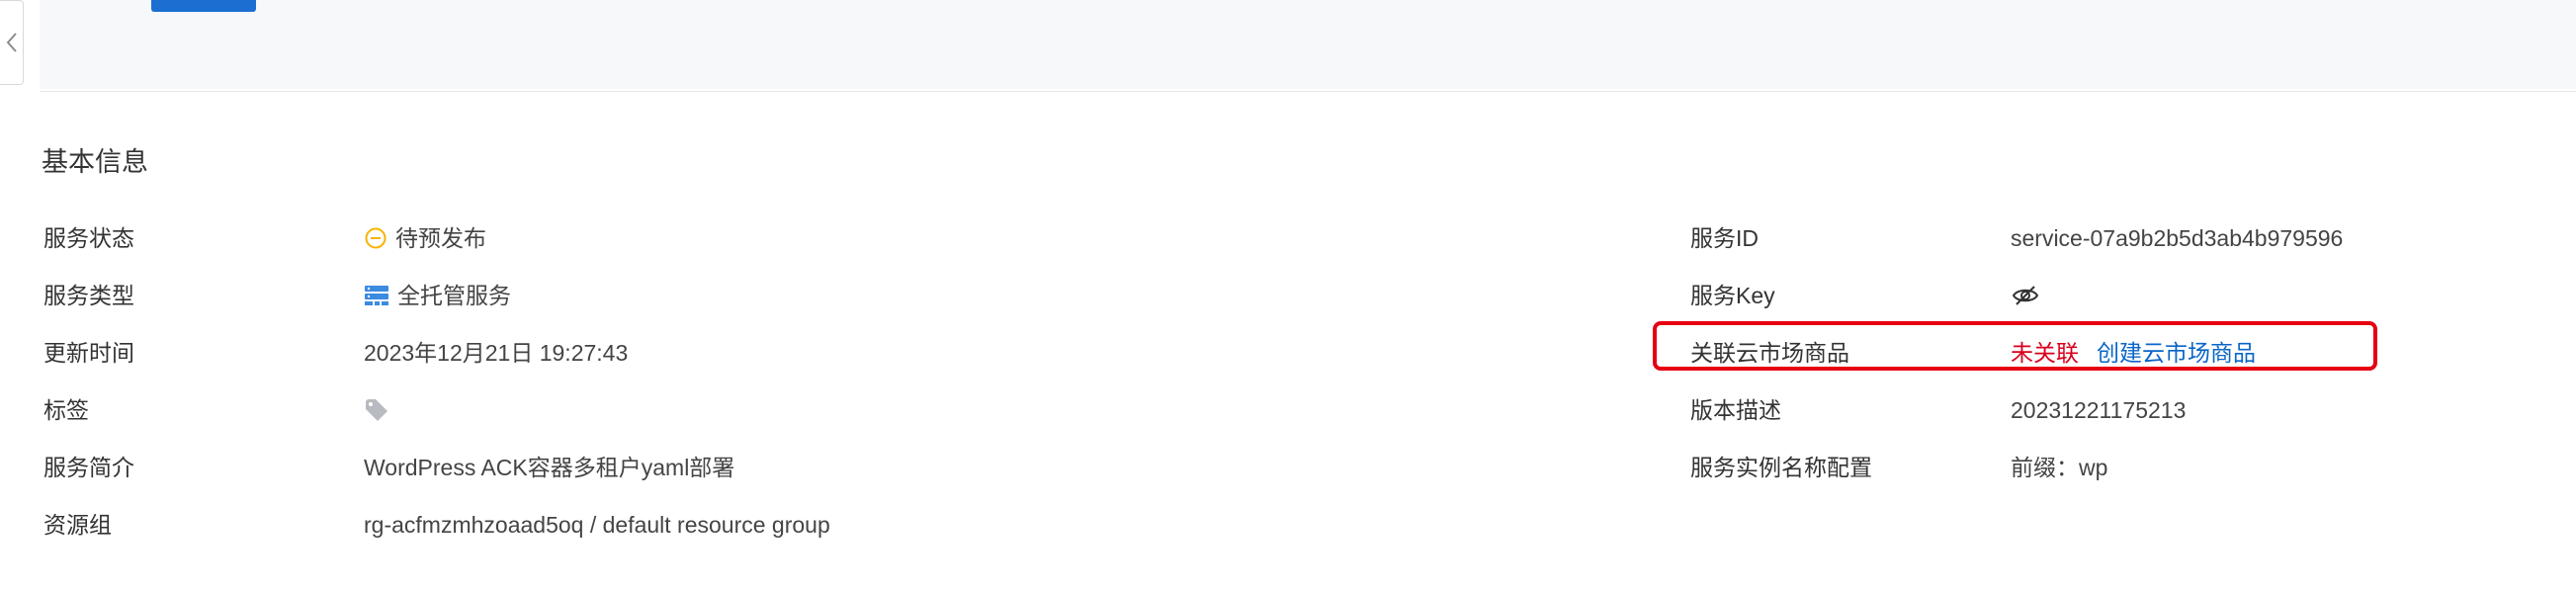 The image size is (2576, 591). I want to click on version-description-value: 20231221175213, so click(2099, 410).